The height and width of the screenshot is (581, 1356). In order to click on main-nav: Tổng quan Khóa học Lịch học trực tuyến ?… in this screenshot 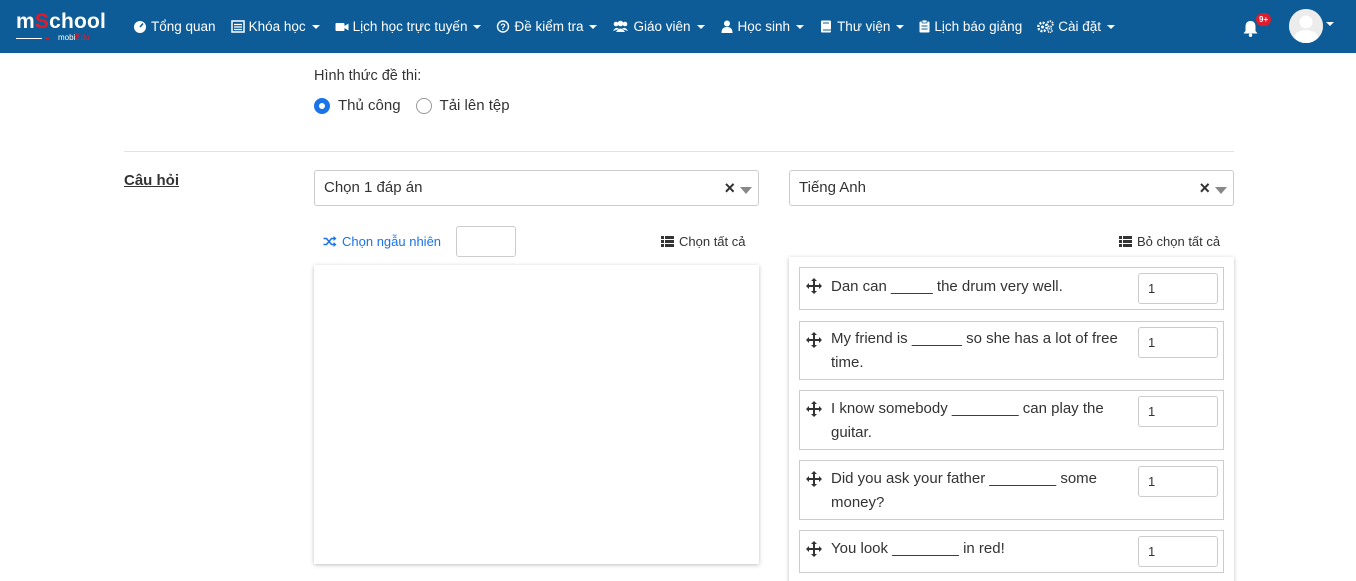, I will do `click(631, 26)`.